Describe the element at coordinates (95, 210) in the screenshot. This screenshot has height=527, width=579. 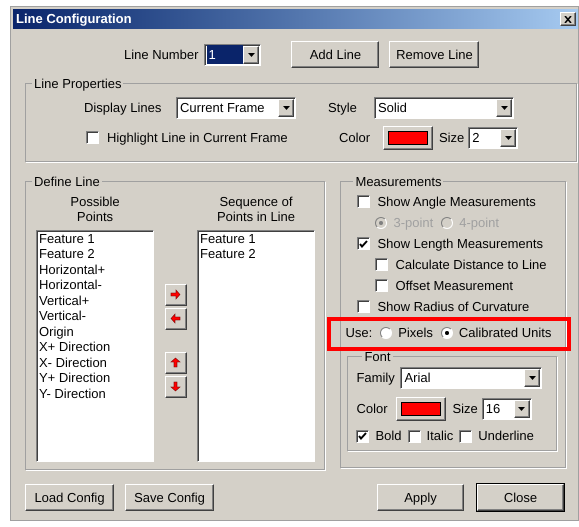
I see `column-heading: Possible Points` at that location.